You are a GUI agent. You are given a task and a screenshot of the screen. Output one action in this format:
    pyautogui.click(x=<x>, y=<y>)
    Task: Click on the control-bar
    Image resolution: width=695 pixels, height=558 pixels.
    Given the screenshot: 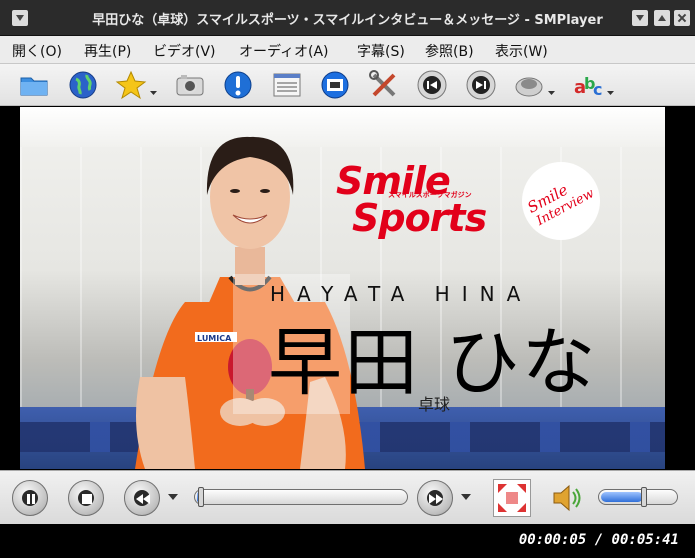 What is the action you would take?
    pyautogui.click(x=347, y=497)
    